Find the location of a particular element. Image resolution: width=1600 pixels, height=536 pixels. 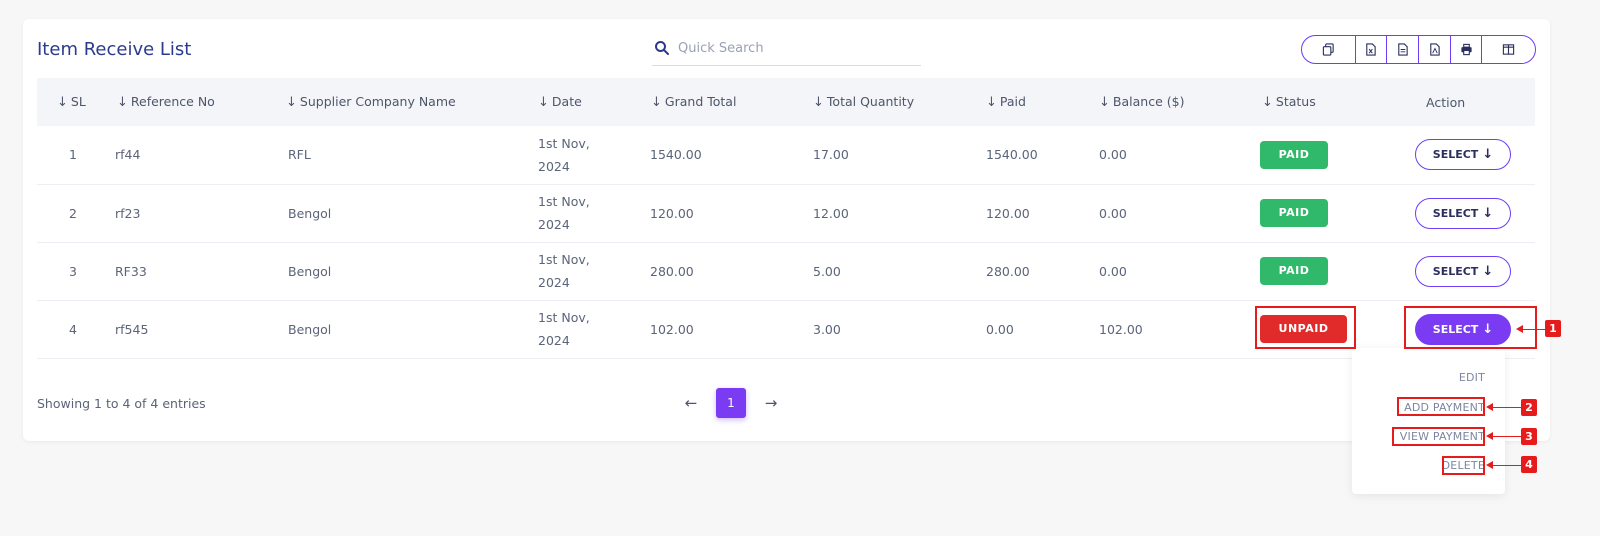

excel-button is located at coordinates (1370, 49).